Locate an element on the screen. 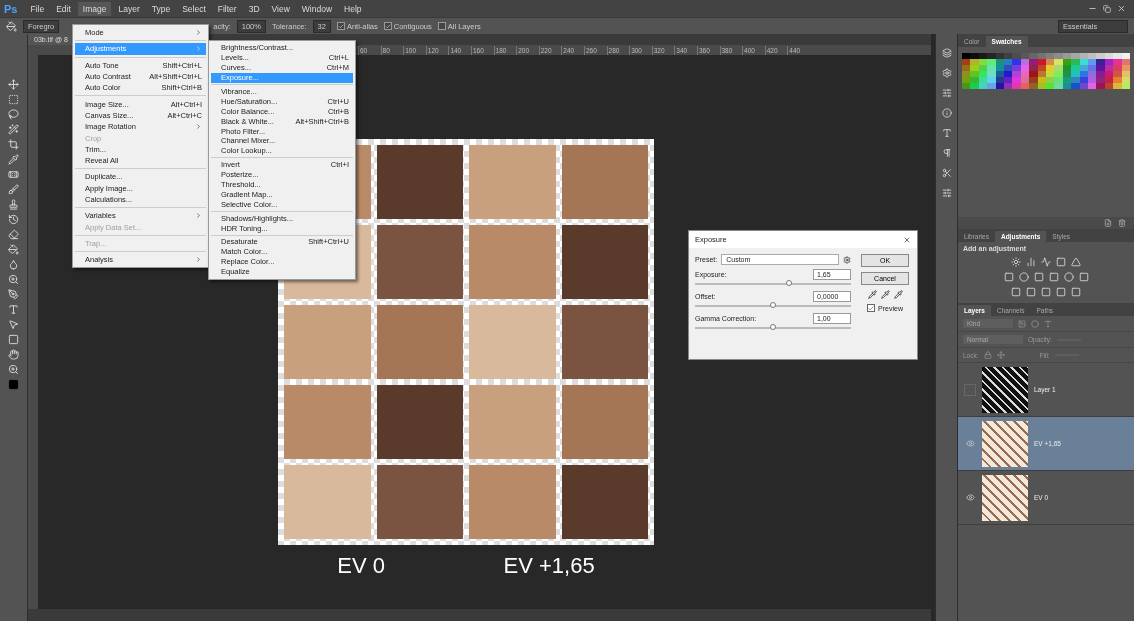 The height and width of the screenshot is (621, 1134). image-filter-icon is located at coordinates (1022, 323).